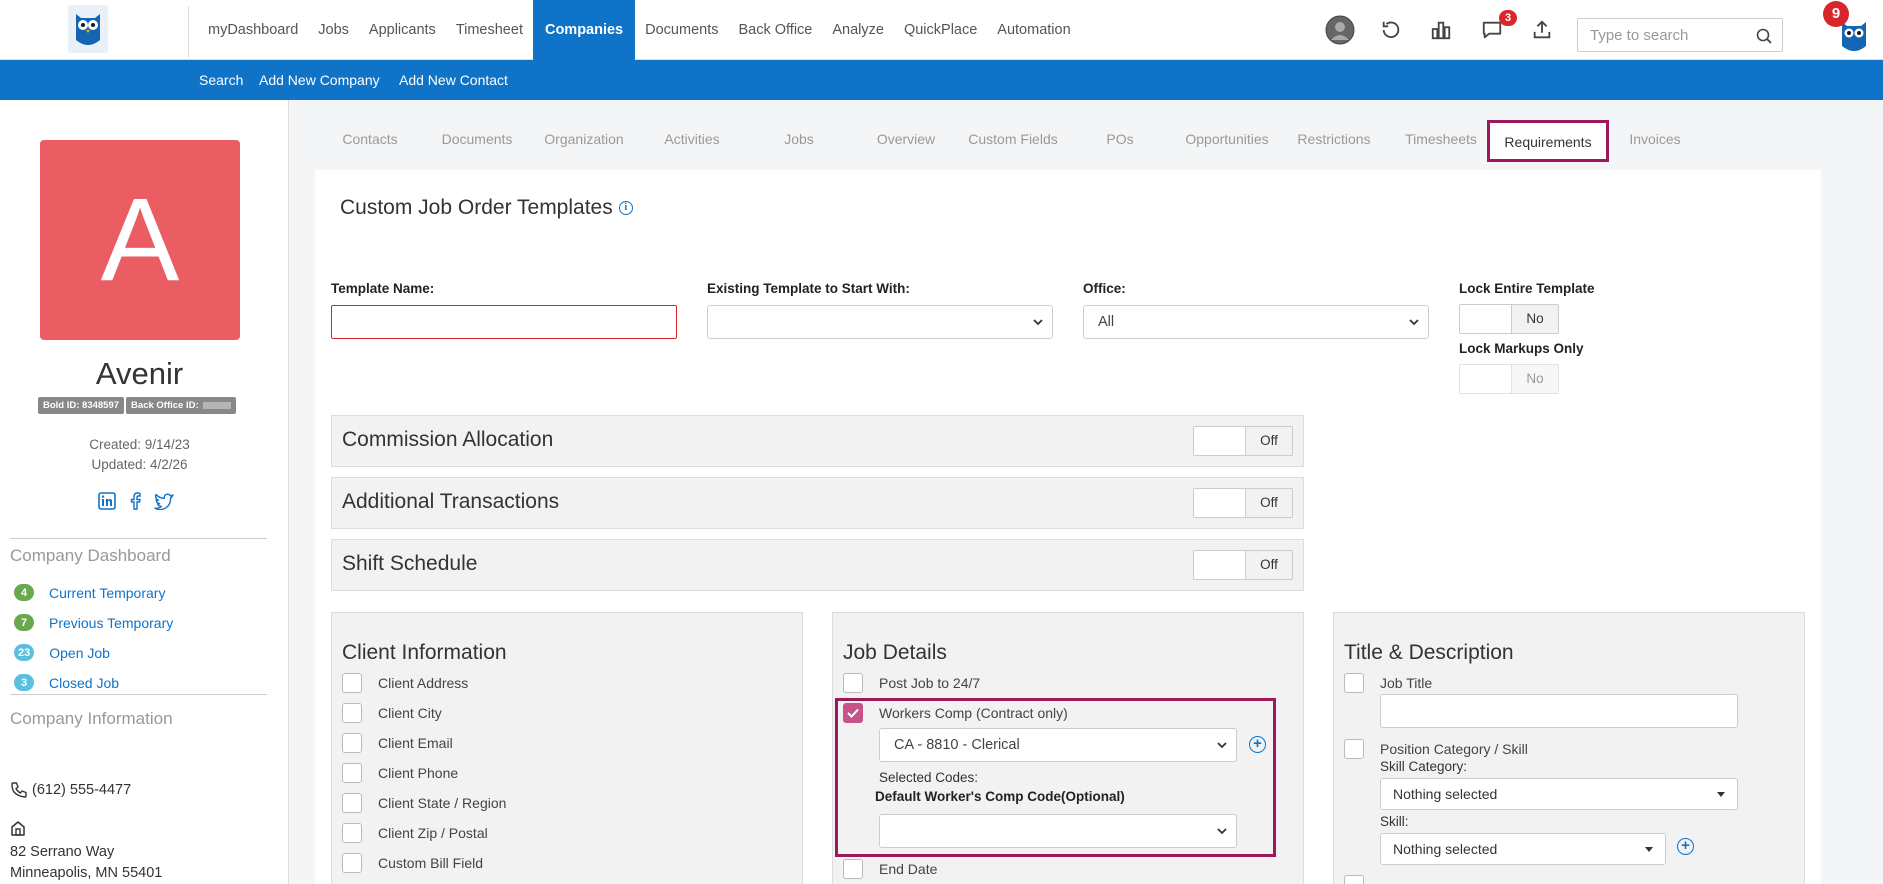  Describe the element at coordinates (66, 682) in the screenshot. I see `dashboard-item-closed-job: 3 Closed Job` at that location.